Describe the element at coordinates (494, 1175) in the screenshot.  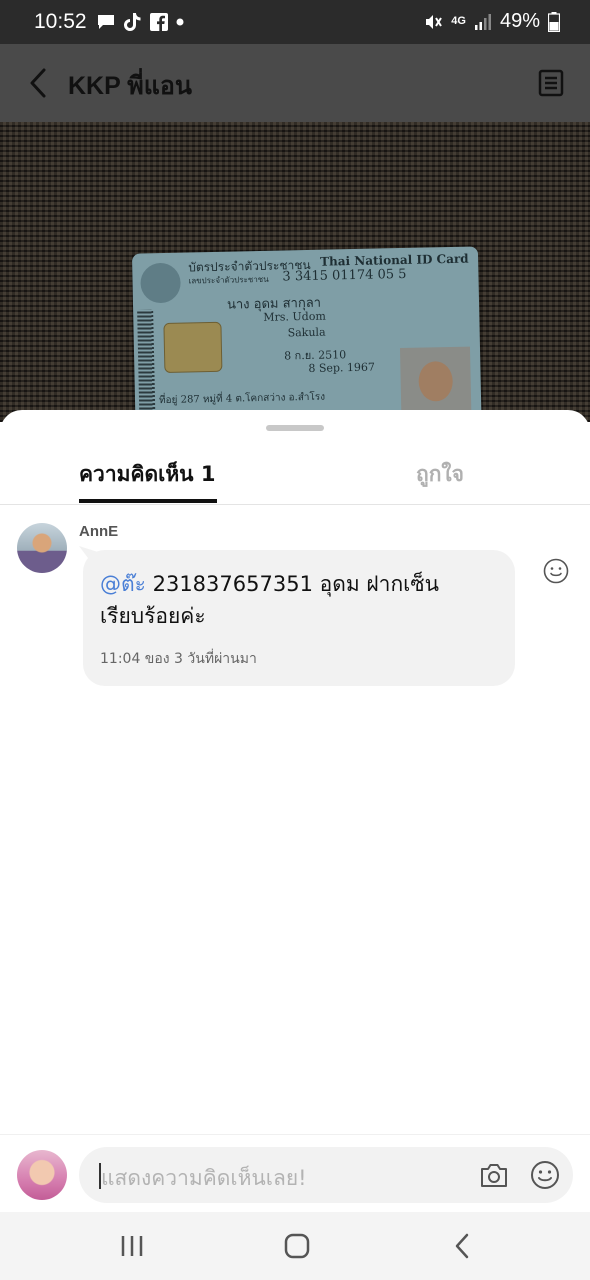
I see `camera-icon` at that location.